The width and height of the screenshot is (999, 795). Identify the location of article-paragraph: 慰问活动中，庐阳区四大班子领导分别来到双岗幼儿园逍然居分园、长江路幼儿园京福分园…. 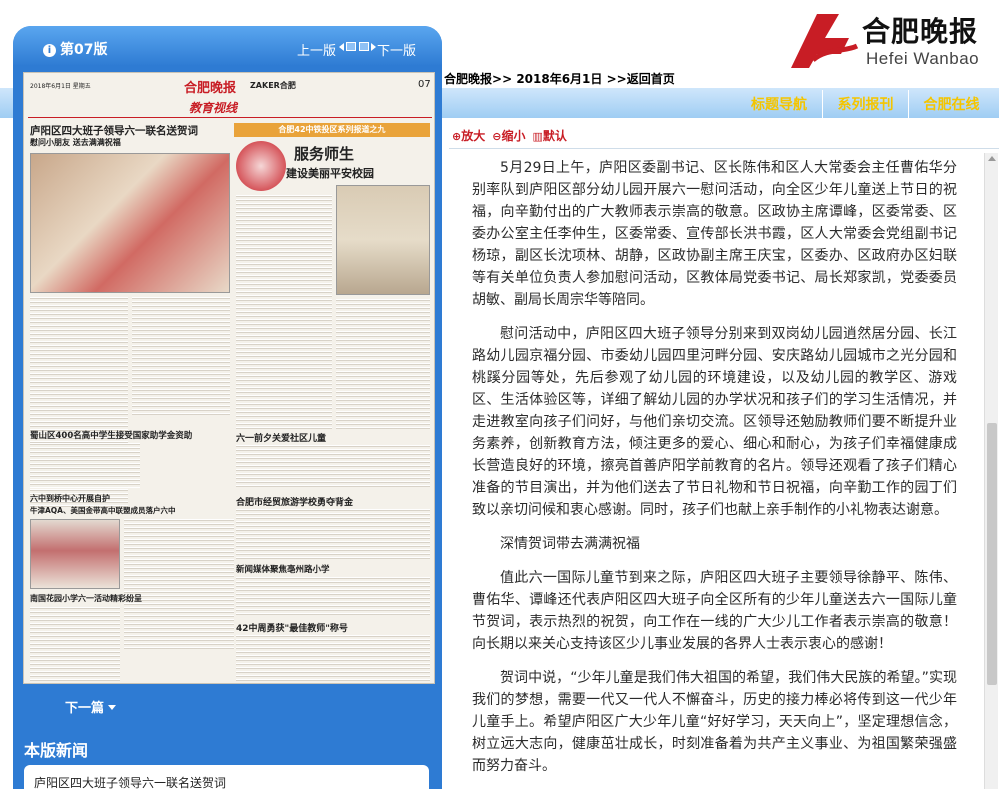
(714, 422).